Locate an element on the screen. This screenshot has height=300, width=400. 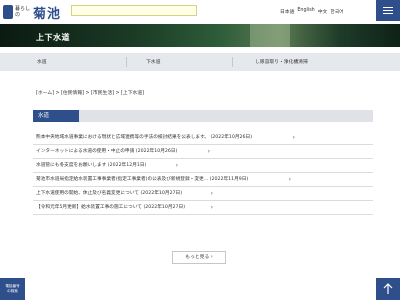
more-button-label: もっと見る is located at coordinates (197, 257).